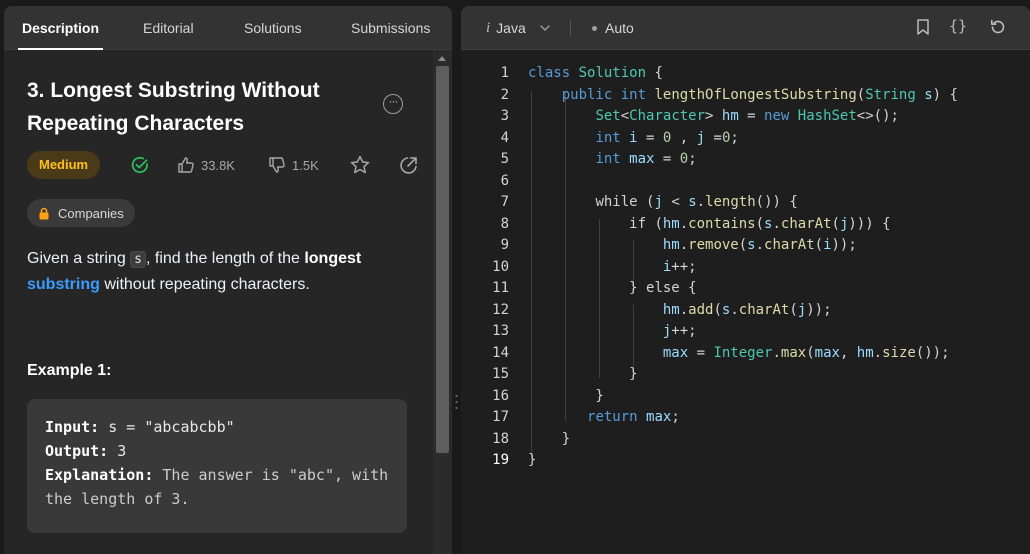  I want to click on line-number: 5, so click(504, 159).